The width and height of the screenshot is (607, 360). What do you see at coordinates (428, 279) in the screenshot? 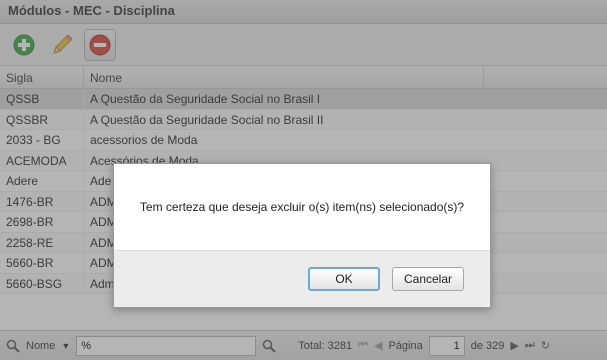
I see `cancel-button: Cancelar` at bounding box center [428, 279].